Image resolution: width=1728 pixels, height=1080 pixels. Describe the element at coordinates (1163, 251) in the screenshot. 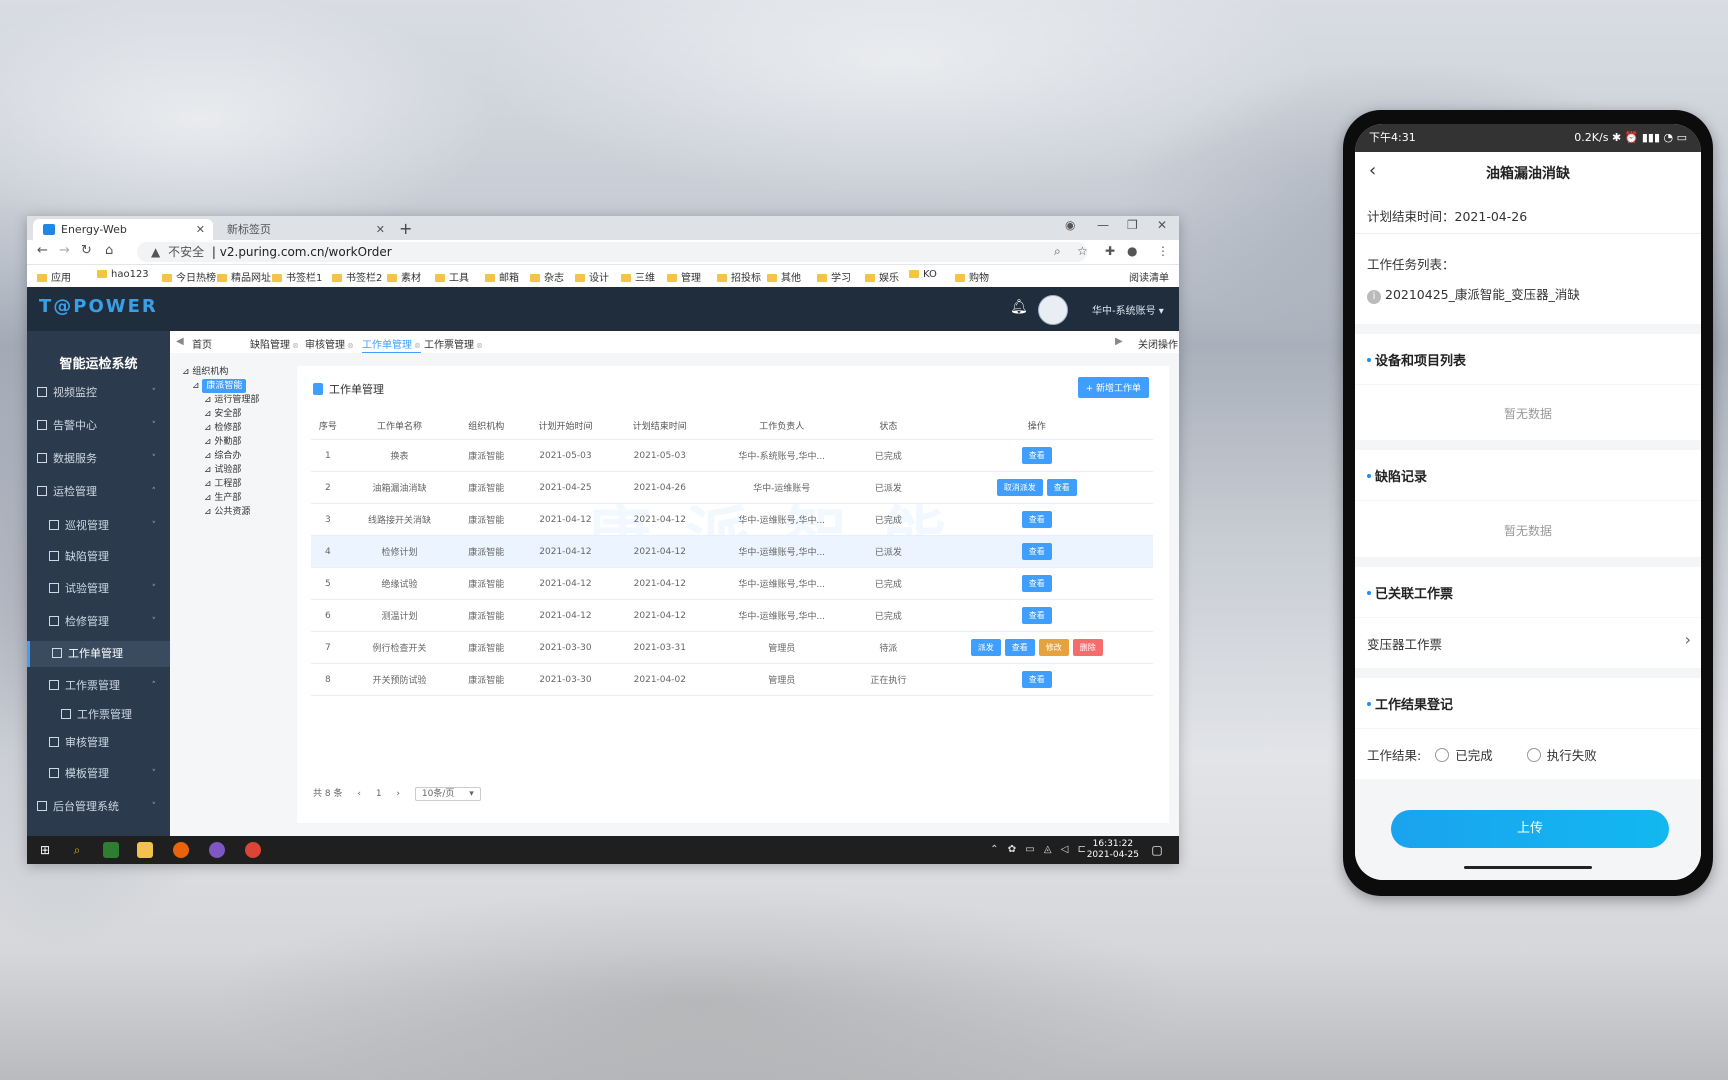

I see `menu-icon: ⋮` at that location.